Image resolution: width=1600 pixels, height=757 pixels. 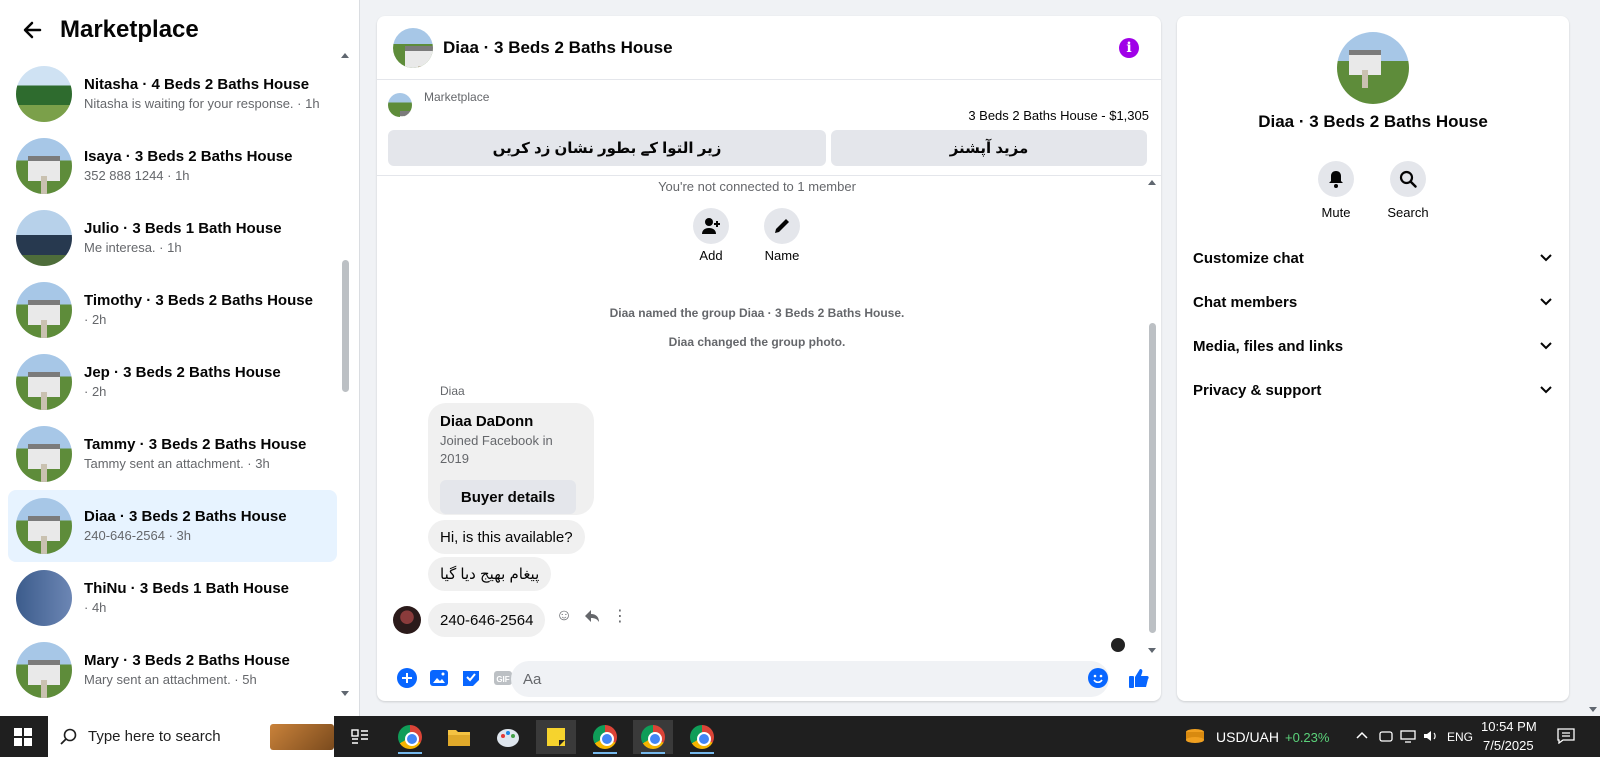 What do you see at coordinates (1408, 179) in the screenshot?
I see `search-icon` at bounding box center [1408, 179].